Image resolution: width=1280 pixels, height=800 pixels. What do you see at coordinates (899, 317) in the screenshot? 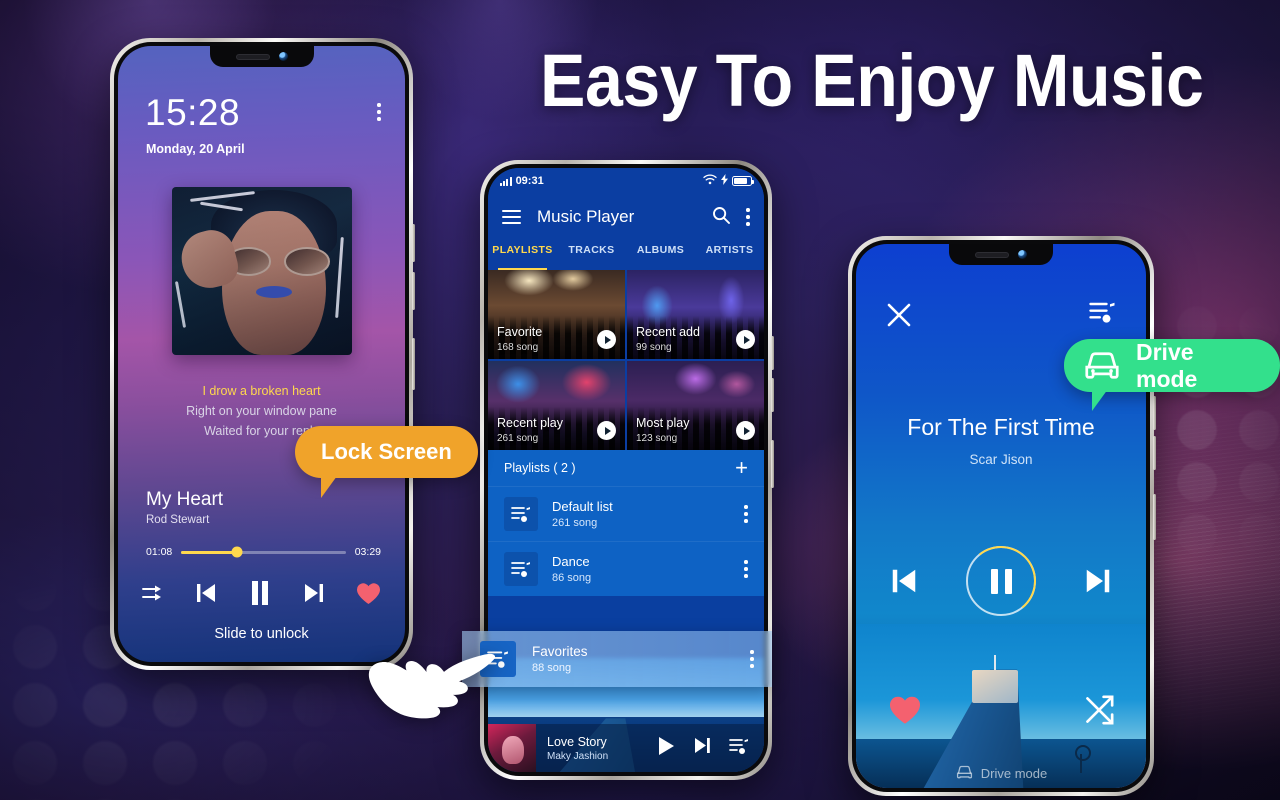
I see `close-x-icon` at bounding box center [899, 317].